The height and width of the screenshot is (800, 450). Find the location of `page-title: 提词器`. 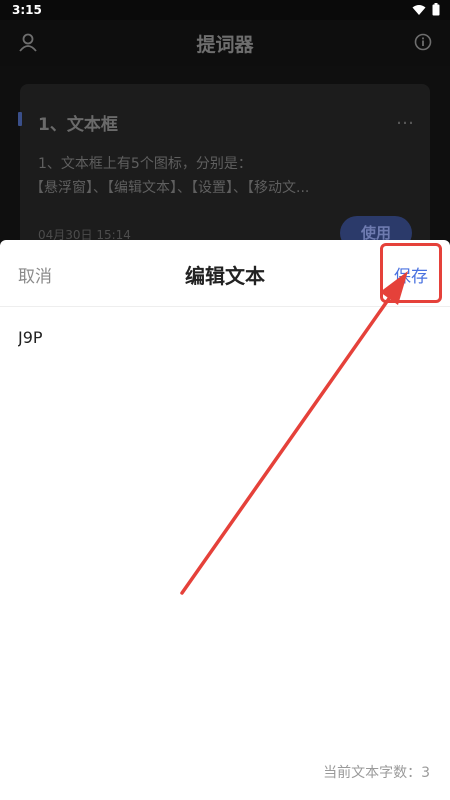

page-title: 提词器 is located at coordinates (225, 45).